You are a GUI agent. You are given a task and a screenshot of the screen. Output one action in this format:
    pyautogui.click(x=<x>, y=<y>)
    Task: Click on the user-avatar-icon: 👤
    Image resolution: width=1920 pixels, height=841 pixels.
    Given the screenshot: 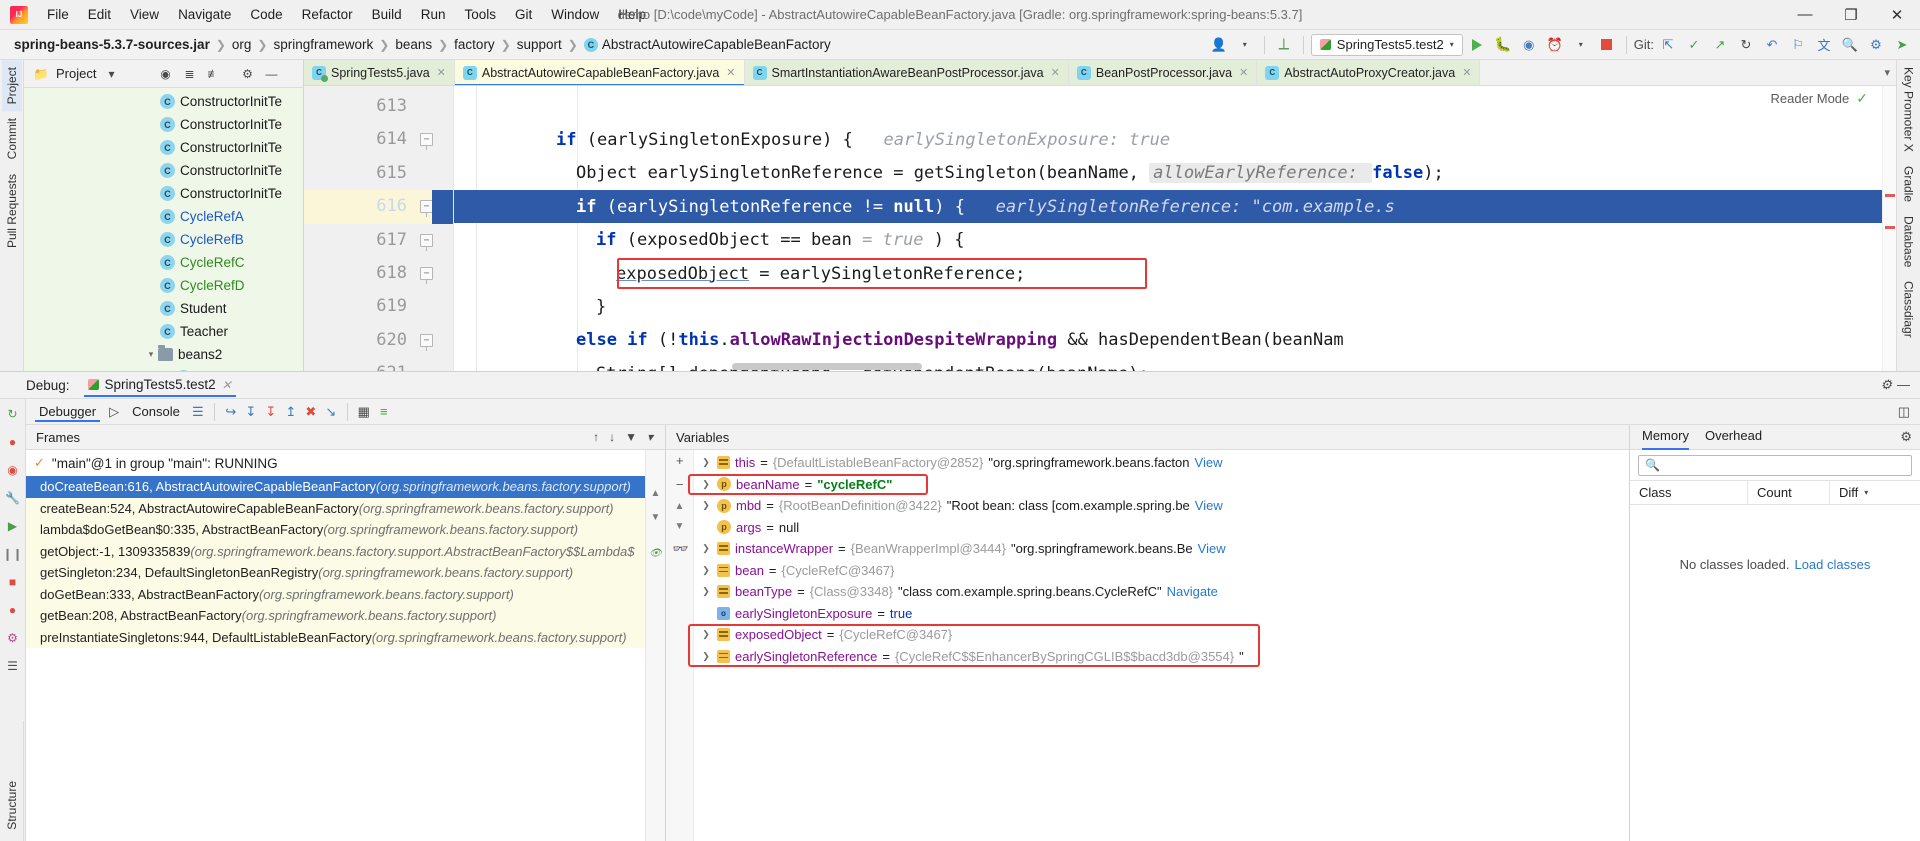 What is the action you would take?
    pyautogui.click(x=1219, y=45)
    